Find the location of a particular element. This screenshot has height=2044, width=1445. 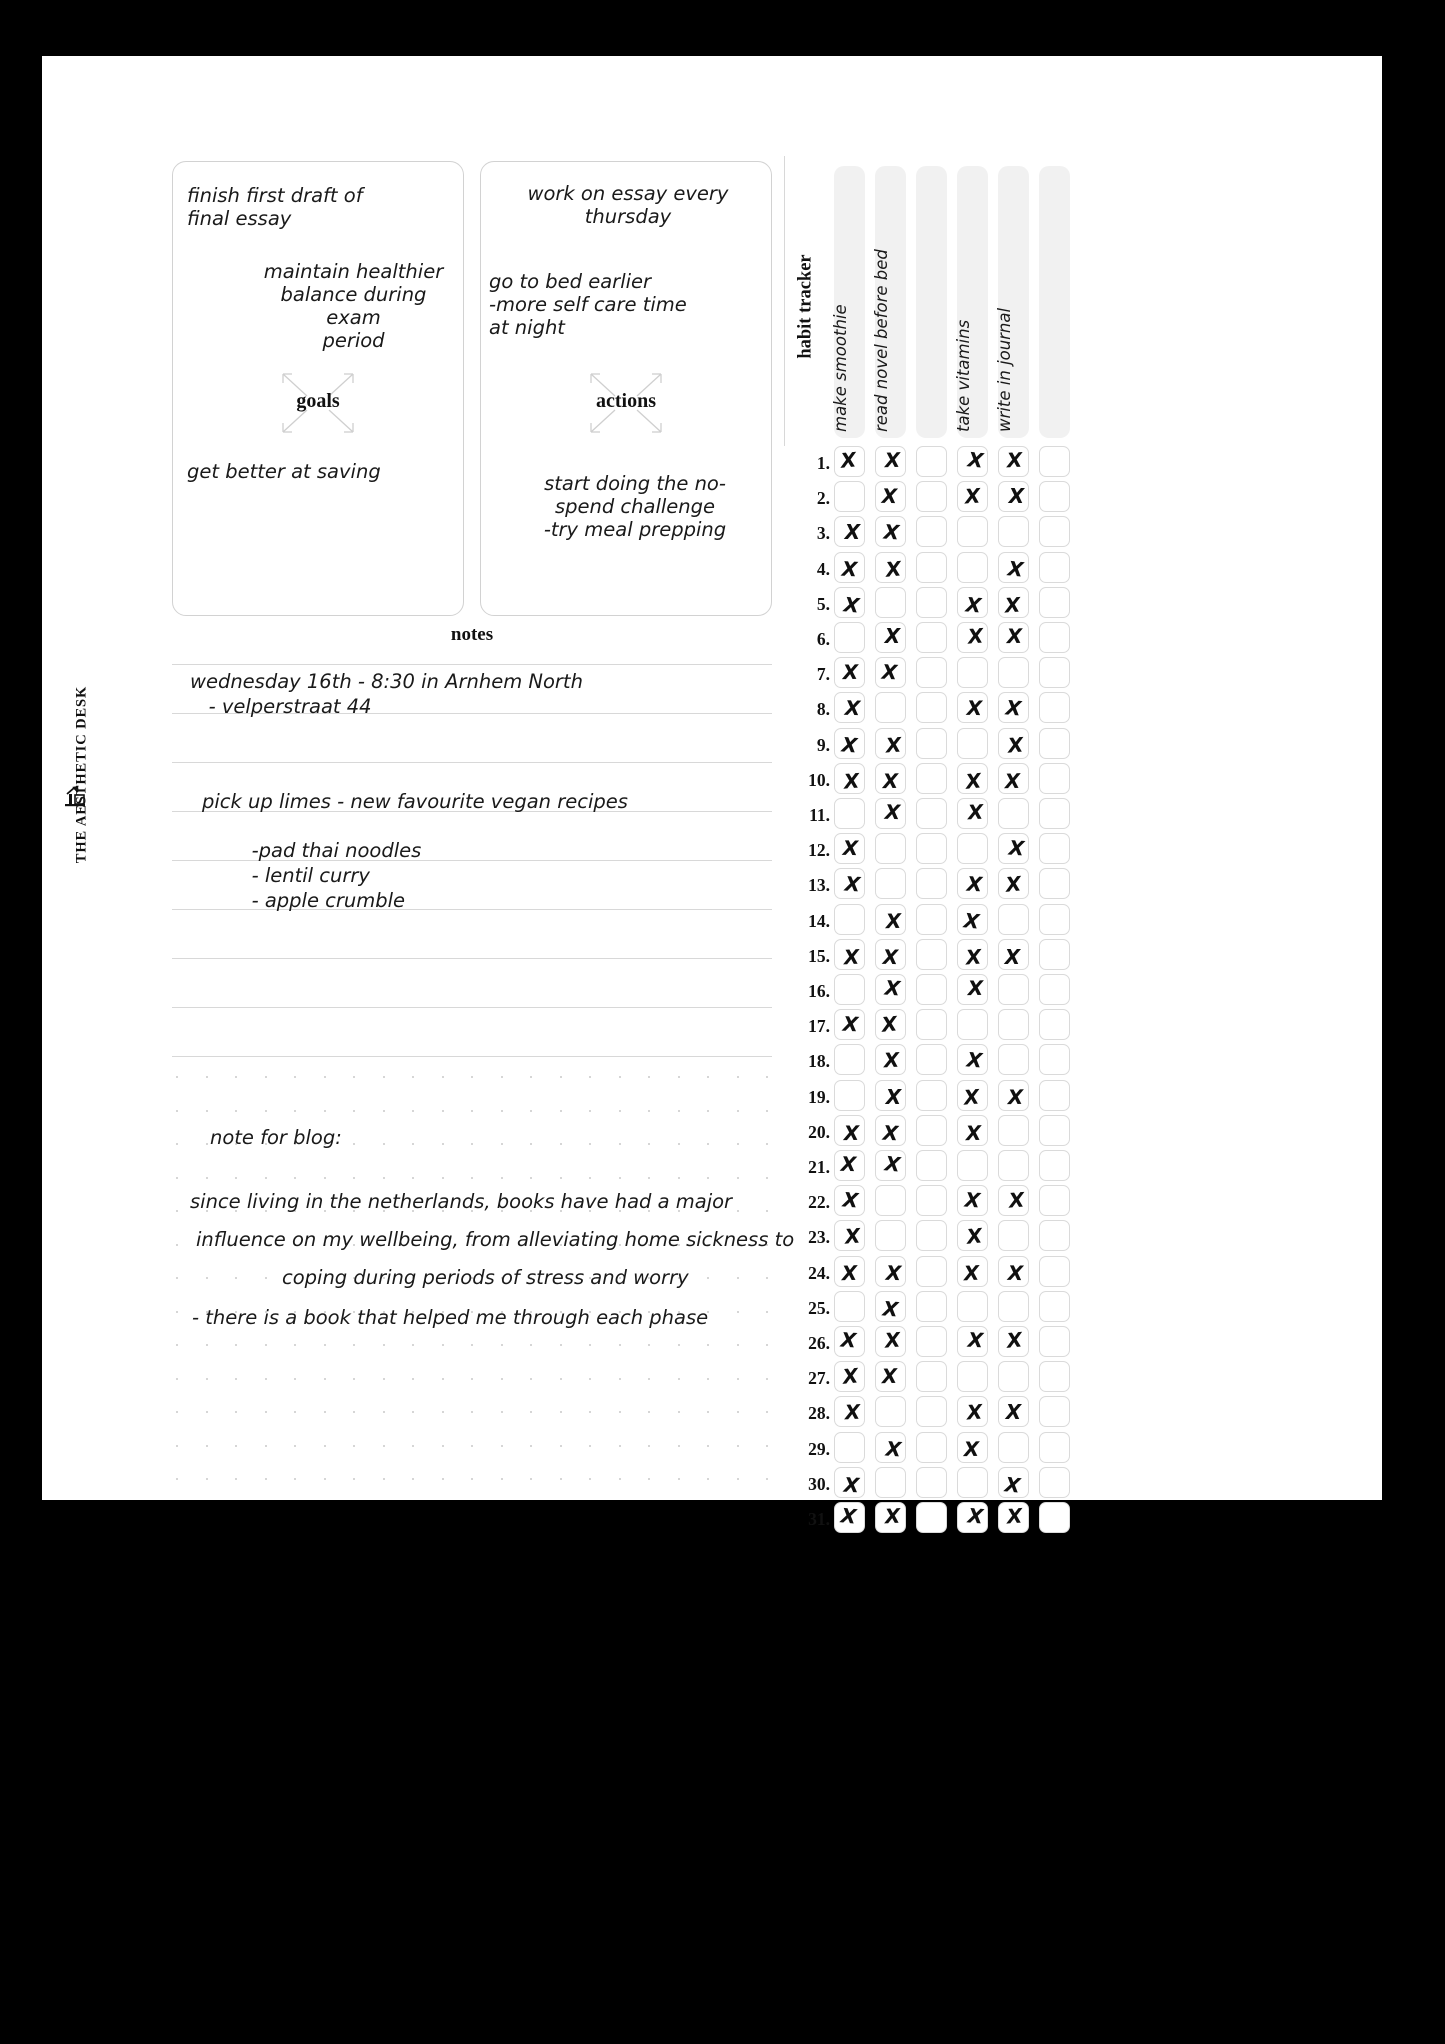

habit-column-header: read novel before bed is located at coordinates (889, 302).